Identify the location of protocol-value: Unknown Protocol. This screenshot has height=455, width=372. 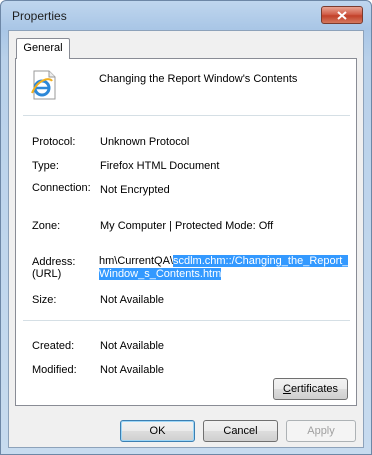
(145, 142).